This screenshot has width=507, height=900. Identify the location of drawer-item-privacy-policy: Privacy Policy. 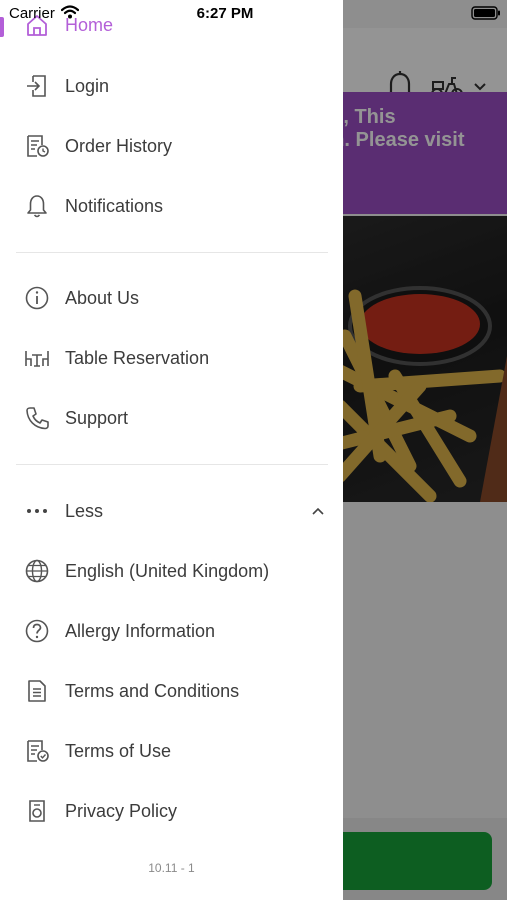
(171, 811).